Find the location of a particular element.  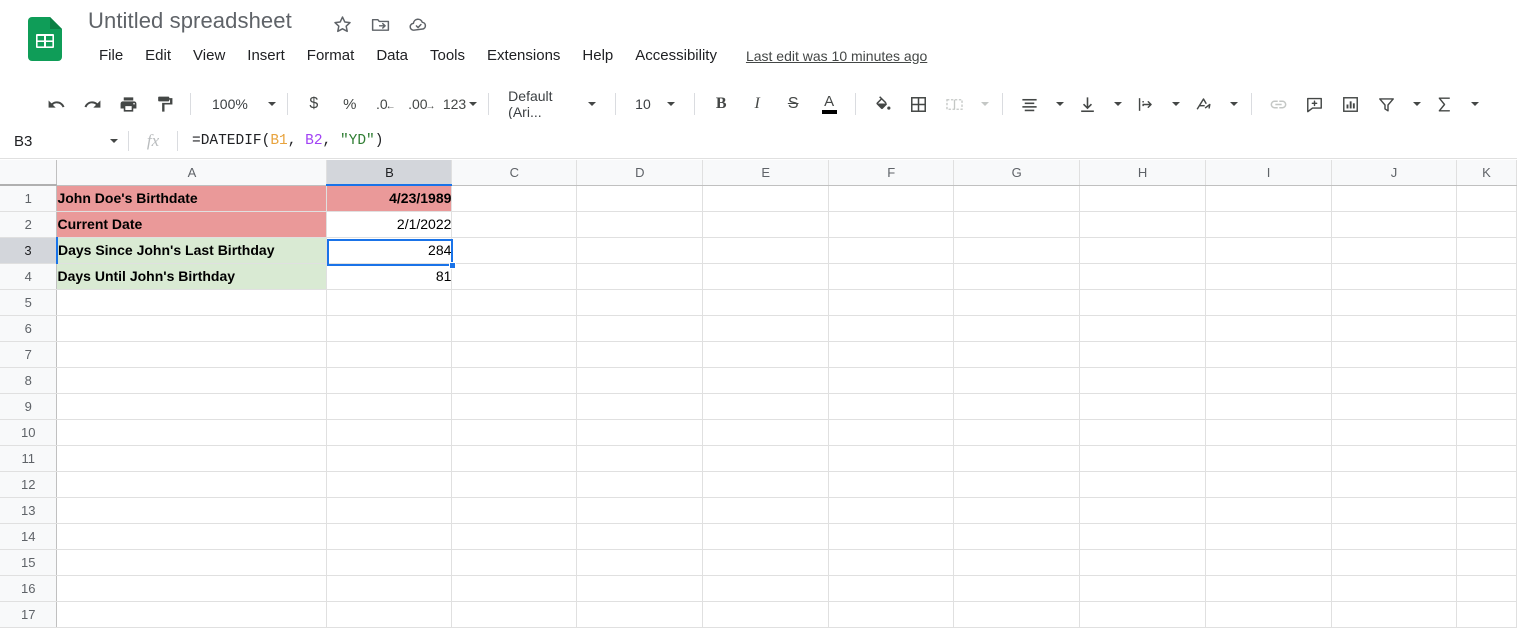

horizontal-align-icon is located at coordinates (1029, 104).